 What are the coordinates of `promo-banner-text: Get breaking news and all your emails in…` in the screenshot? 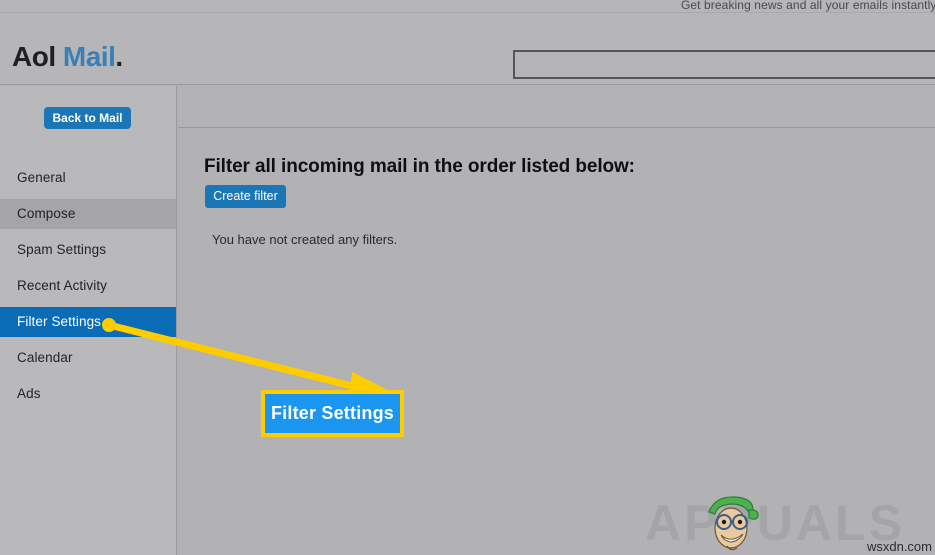 It's located at (807, 6).